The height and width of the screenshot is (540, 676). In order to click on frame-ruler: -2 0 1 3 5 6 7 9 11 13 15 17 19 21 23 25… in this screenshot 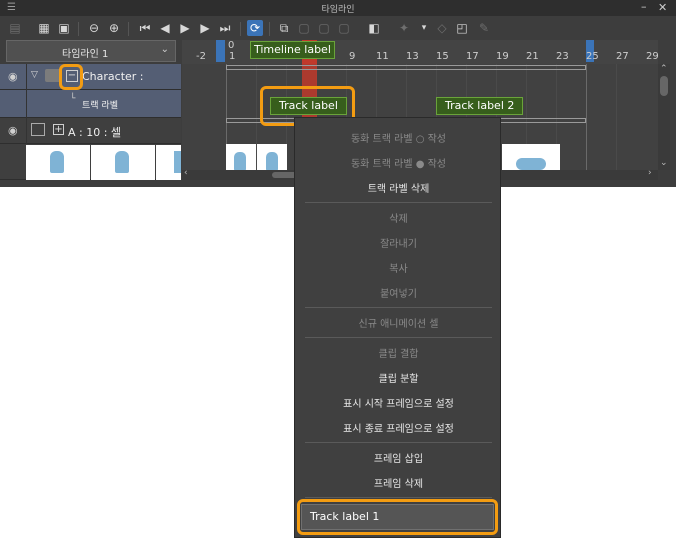, I will do `click(420, 52)`.